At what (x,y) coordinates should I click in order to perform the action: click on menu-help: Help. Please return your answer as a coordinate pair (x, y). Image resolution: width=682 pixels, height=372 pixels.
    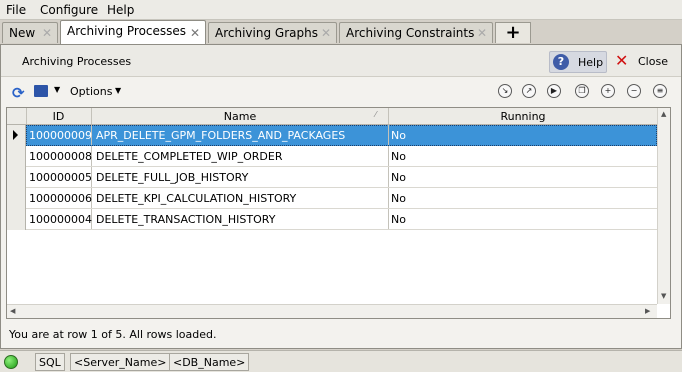
    Looking at the image, I should click on (120, 10).